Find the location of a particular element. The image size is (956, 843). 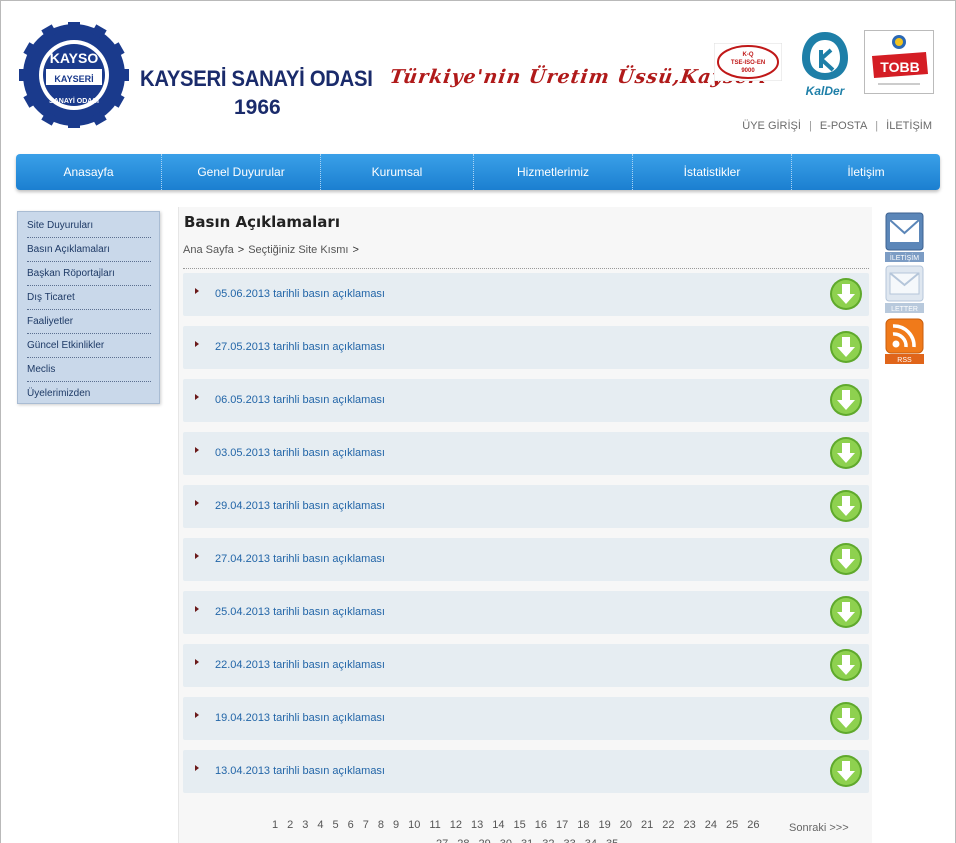

page-link: 1 is located at coordinates (275, 825).